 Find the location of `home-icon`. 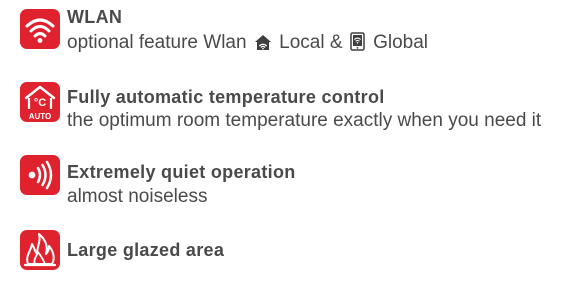

home-icon is located at coordinates (263, 45).